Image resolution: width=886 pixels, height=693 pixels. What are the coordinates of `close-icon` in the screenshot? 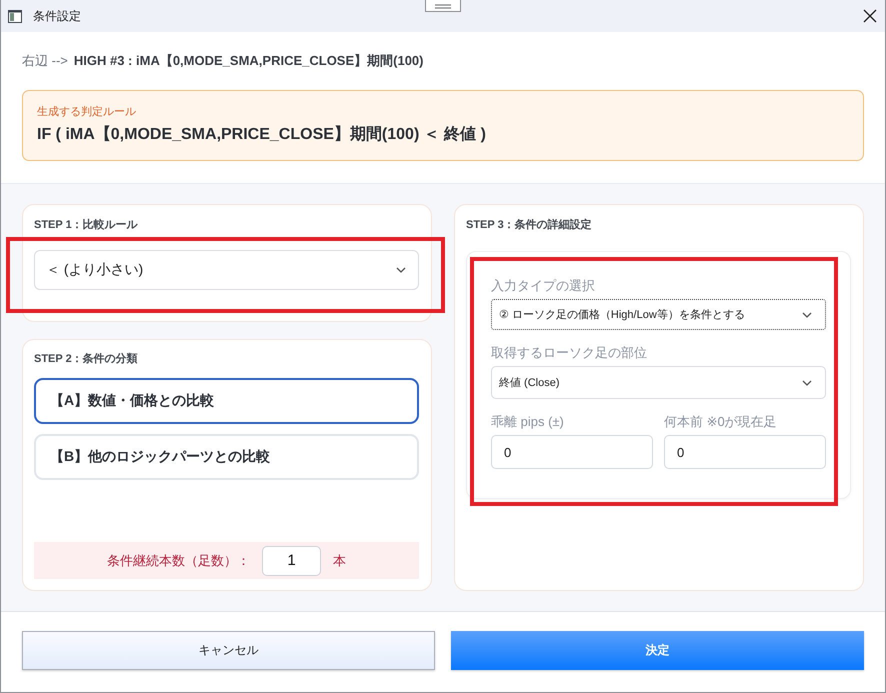 It's located at (870, 16).